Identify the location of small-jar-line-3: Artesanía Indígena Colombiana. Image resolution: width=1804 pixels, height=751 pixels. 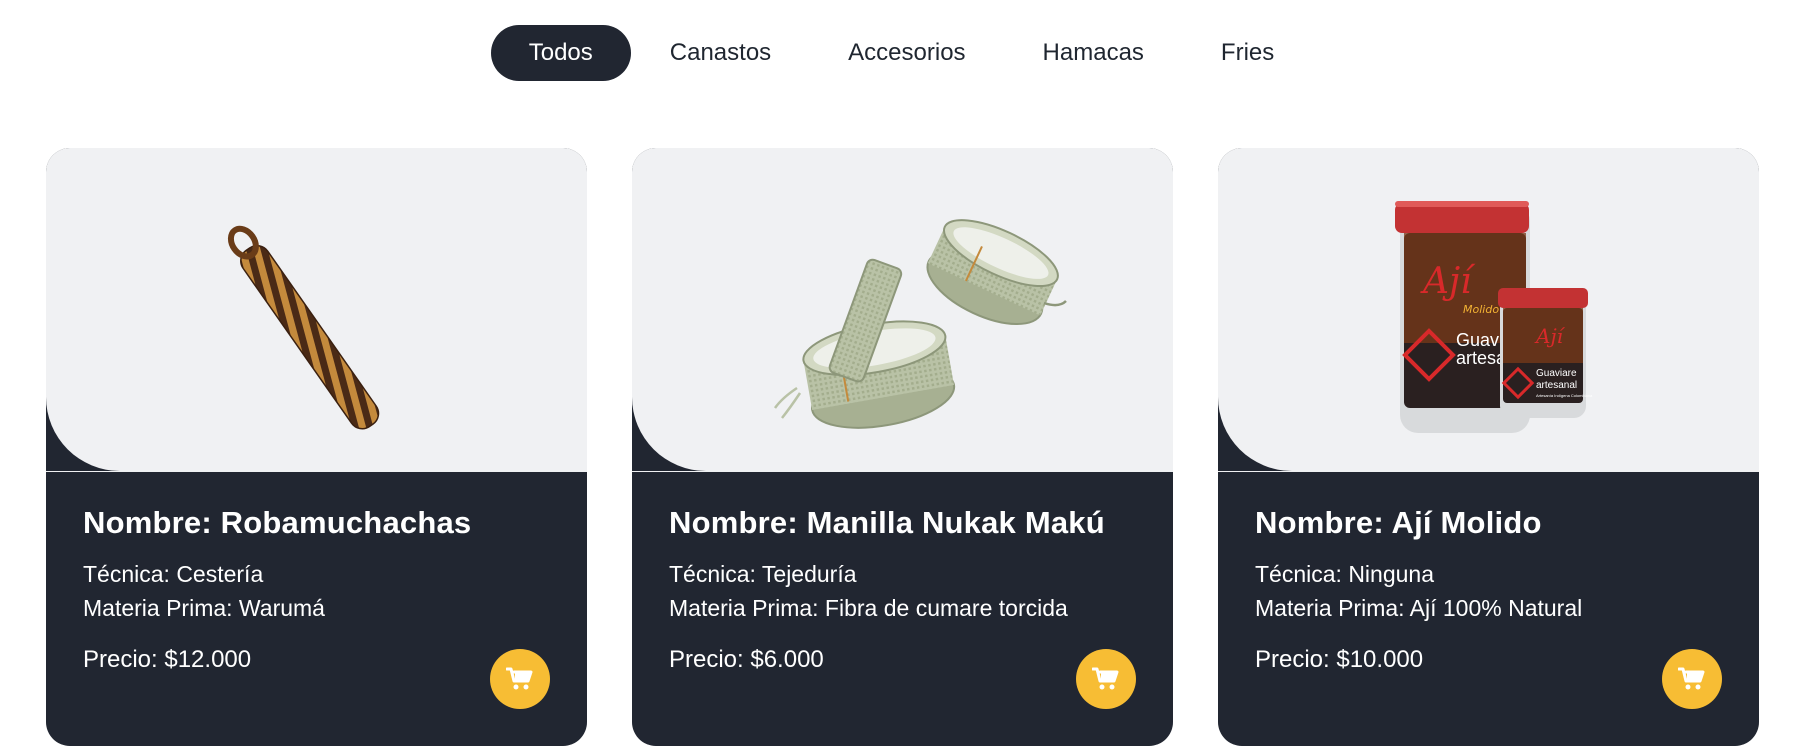
(1564, 395).